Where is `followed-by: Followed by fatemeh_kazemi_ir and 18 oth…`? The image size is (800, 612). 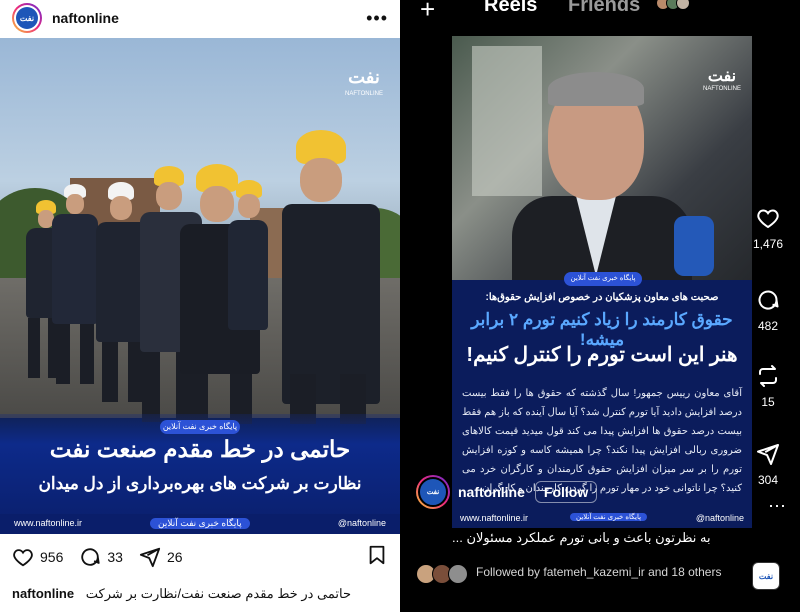 followed-by: Followed by fatemeh_kazemi_ir and 18 oth… is located at coordinates (576, 574).